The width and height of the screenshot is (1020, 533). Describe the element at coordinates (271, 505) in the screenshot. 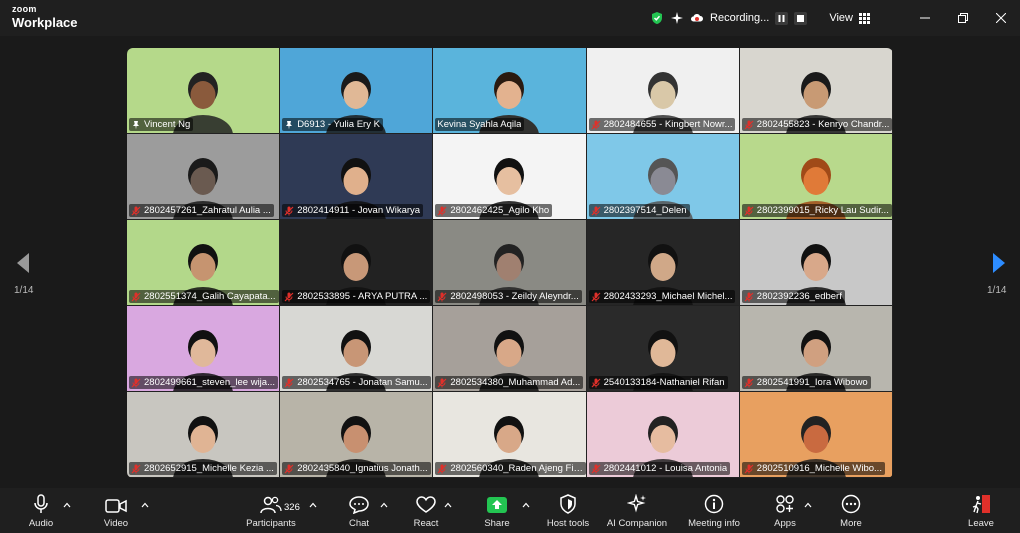

I see `participants-icon` at that location.